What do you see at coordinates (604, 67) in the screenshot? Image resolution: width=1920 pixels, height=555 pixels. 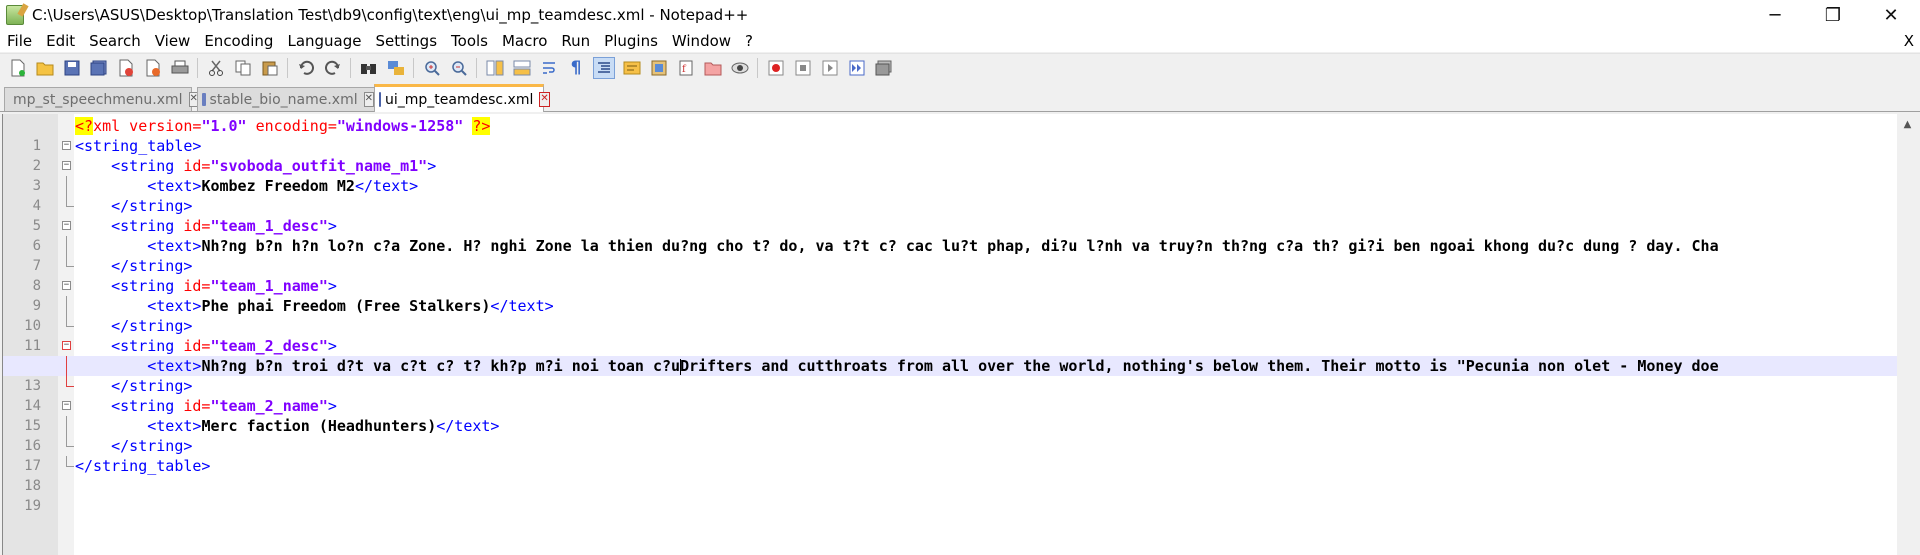 I see `indent-guide-icon` at bounding box center [604, 67].